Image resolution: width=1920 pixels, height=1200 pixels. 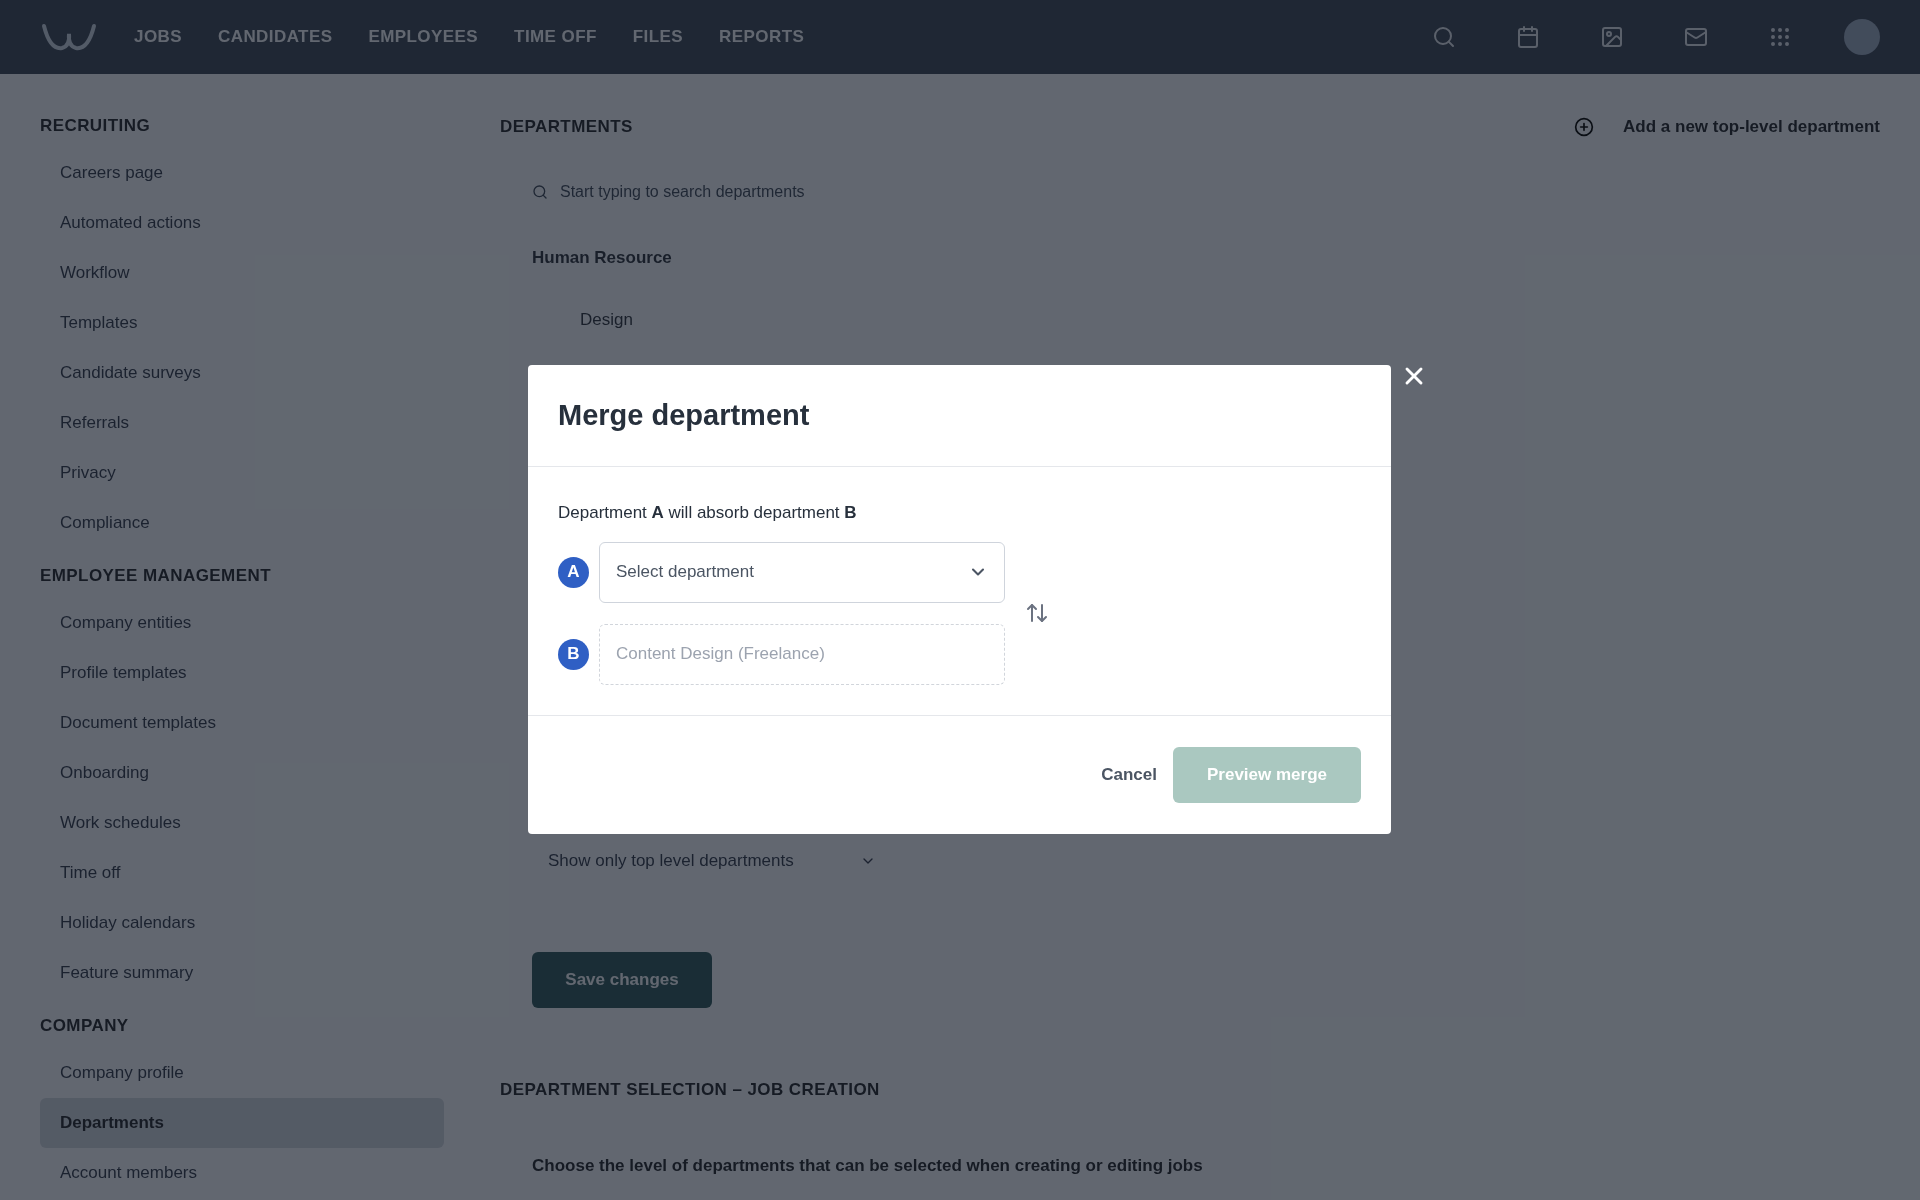 I want to click on sidebar-section-title: EMPLOYEE MANAGEMENT, so click(x=156, y=576).